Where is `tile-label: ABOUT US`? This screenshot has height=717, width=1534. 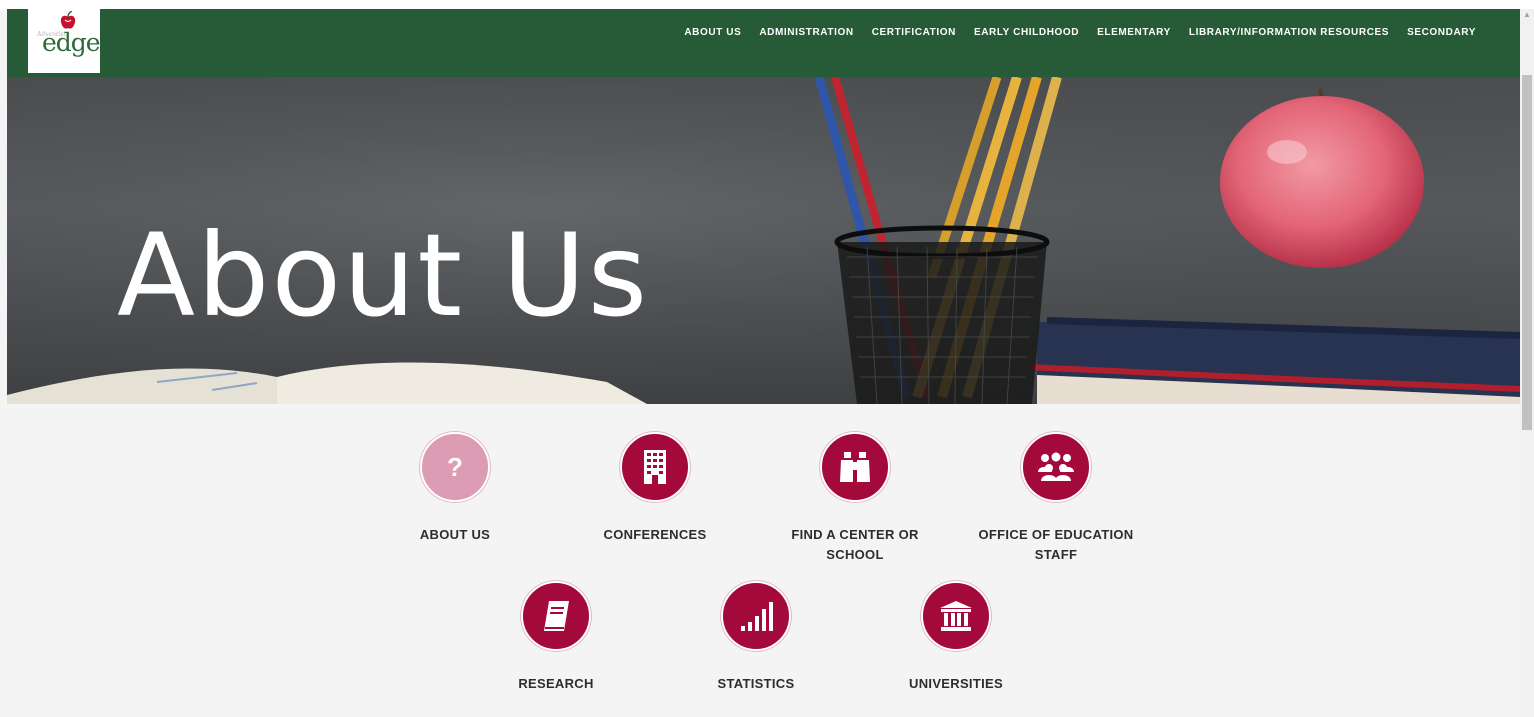 tile-label: ABOUT US is located at coordinates (455, 534).